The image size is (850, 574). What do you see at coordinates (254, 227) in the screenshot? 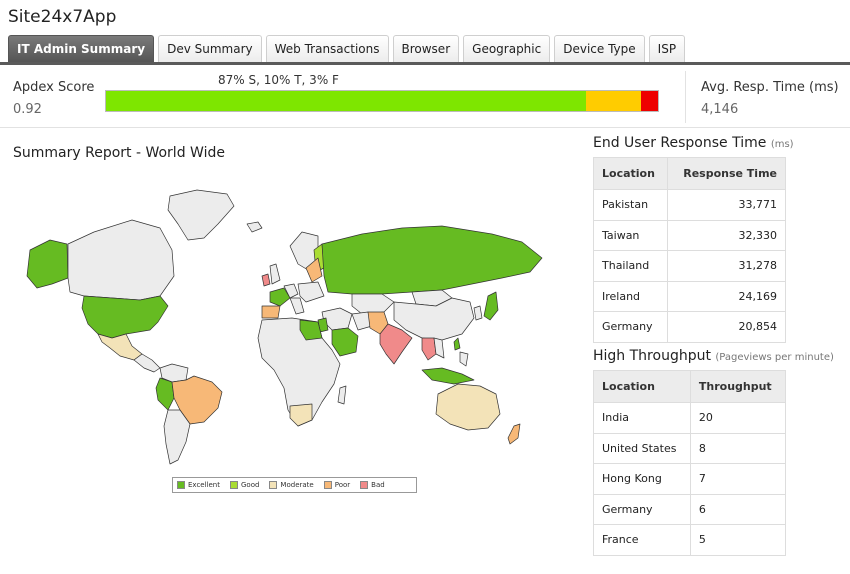
I see `country-iceland` at bounding box center [254, 227].